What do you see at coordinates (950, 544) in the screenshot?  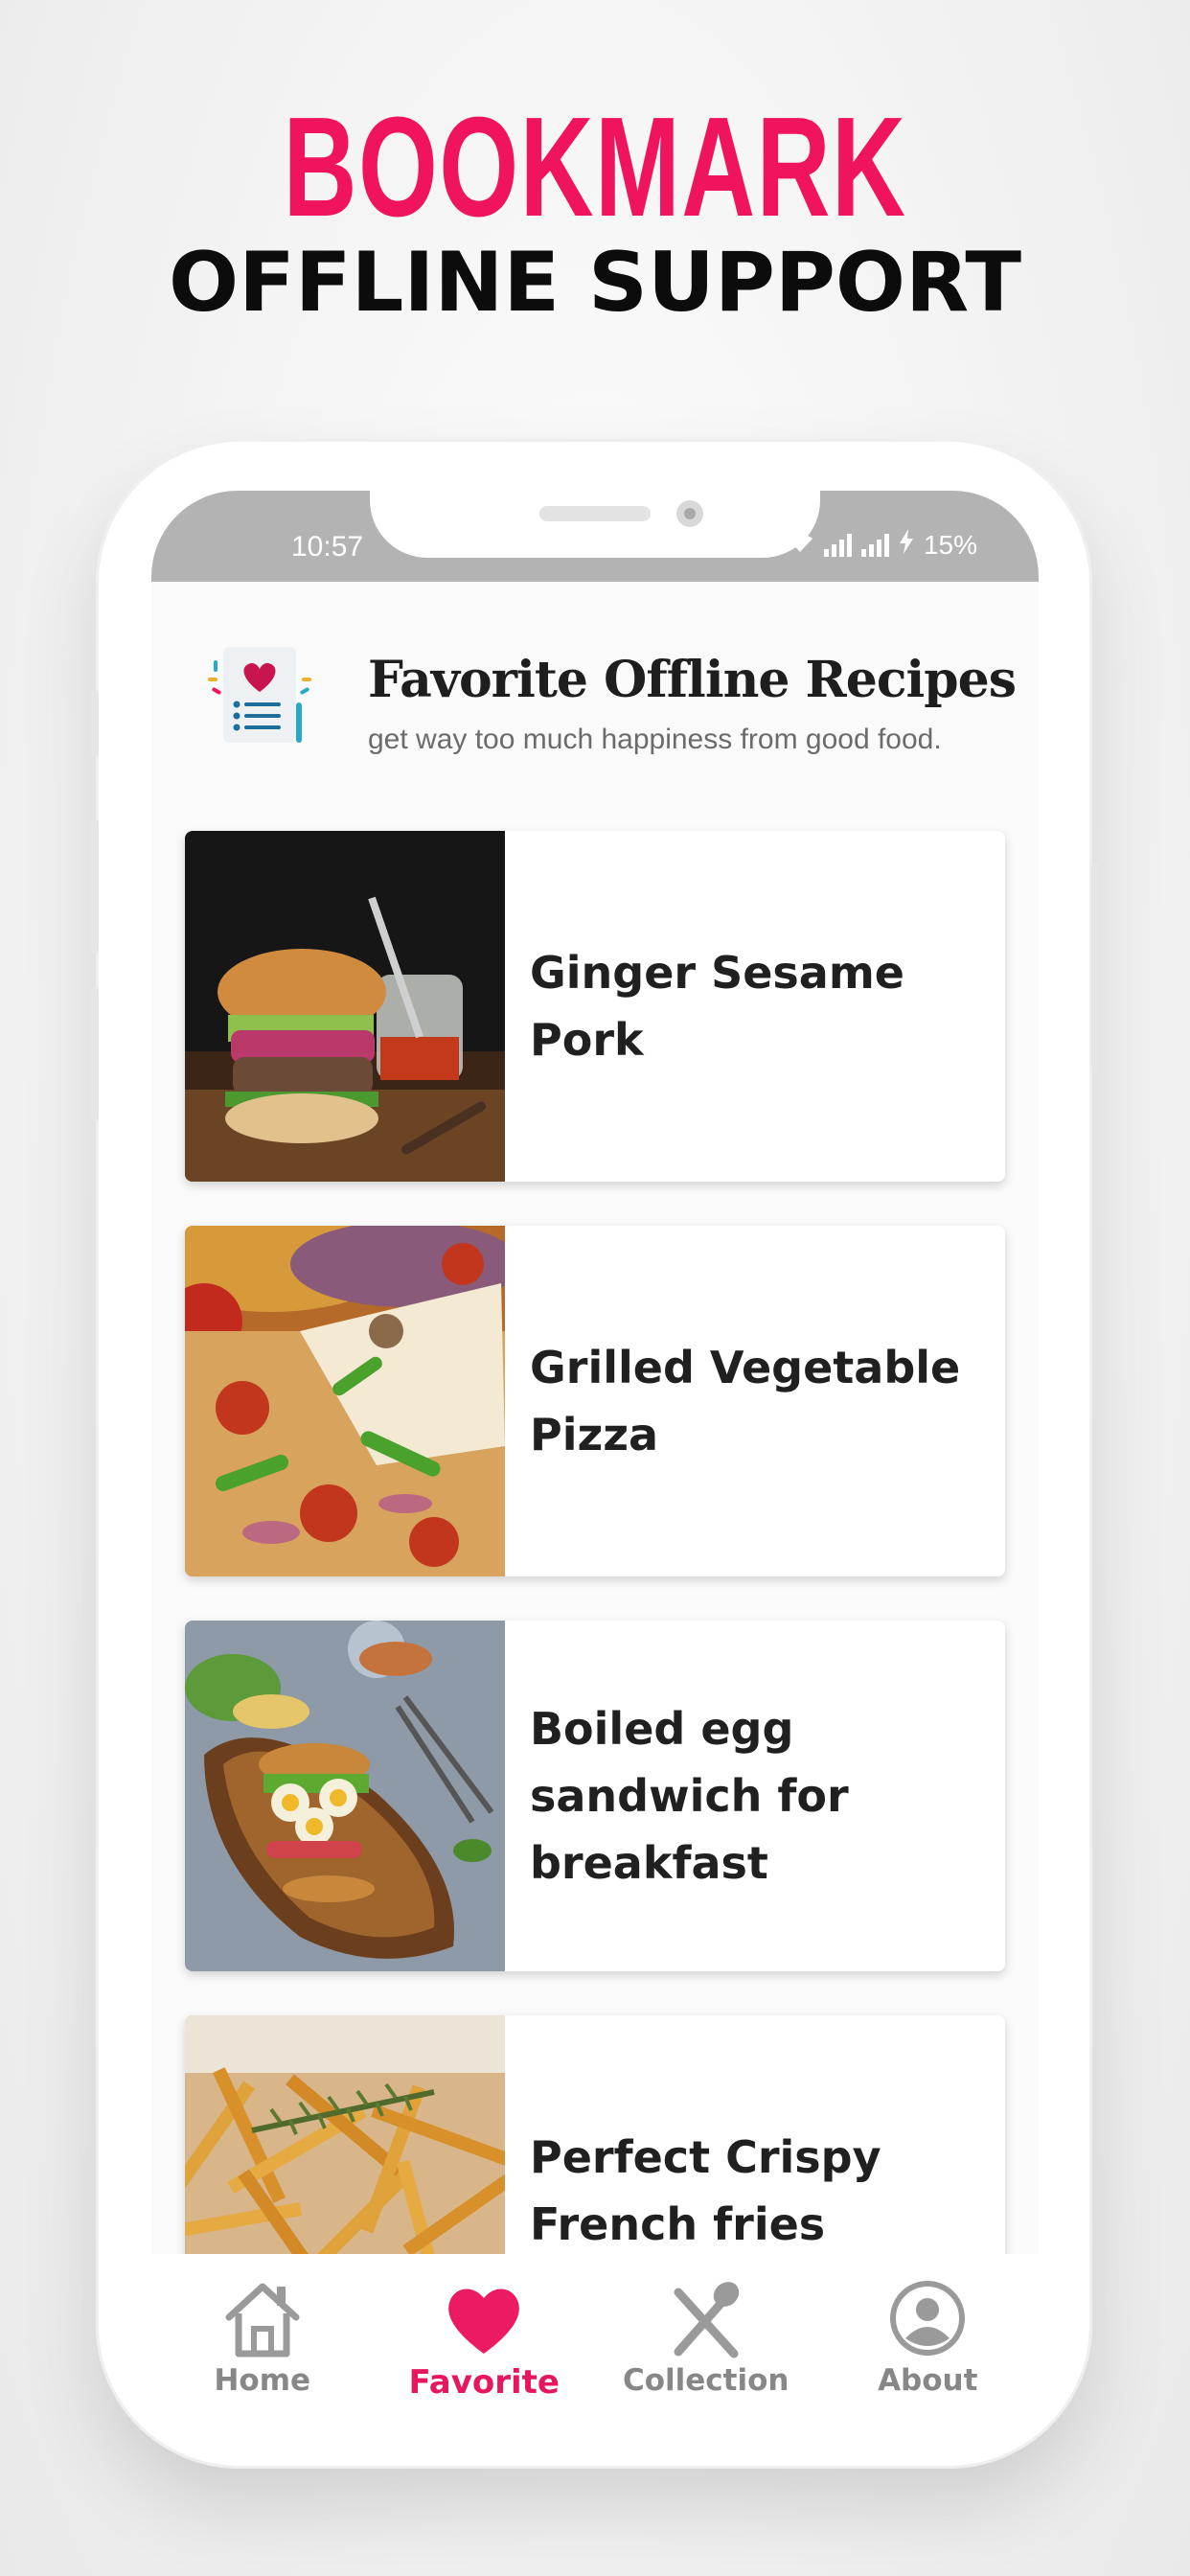 I see `battery-percent: 15%` at bounding box center [950, 544].